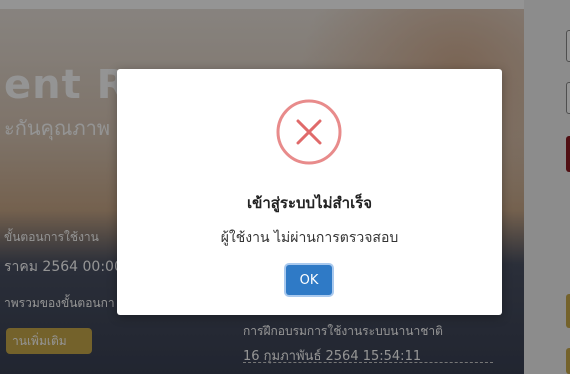 The image size is (570, 374). I want to click on dialog-title: เข้าสู่ระบบไม่สำเร็จ, so click(309, 203).